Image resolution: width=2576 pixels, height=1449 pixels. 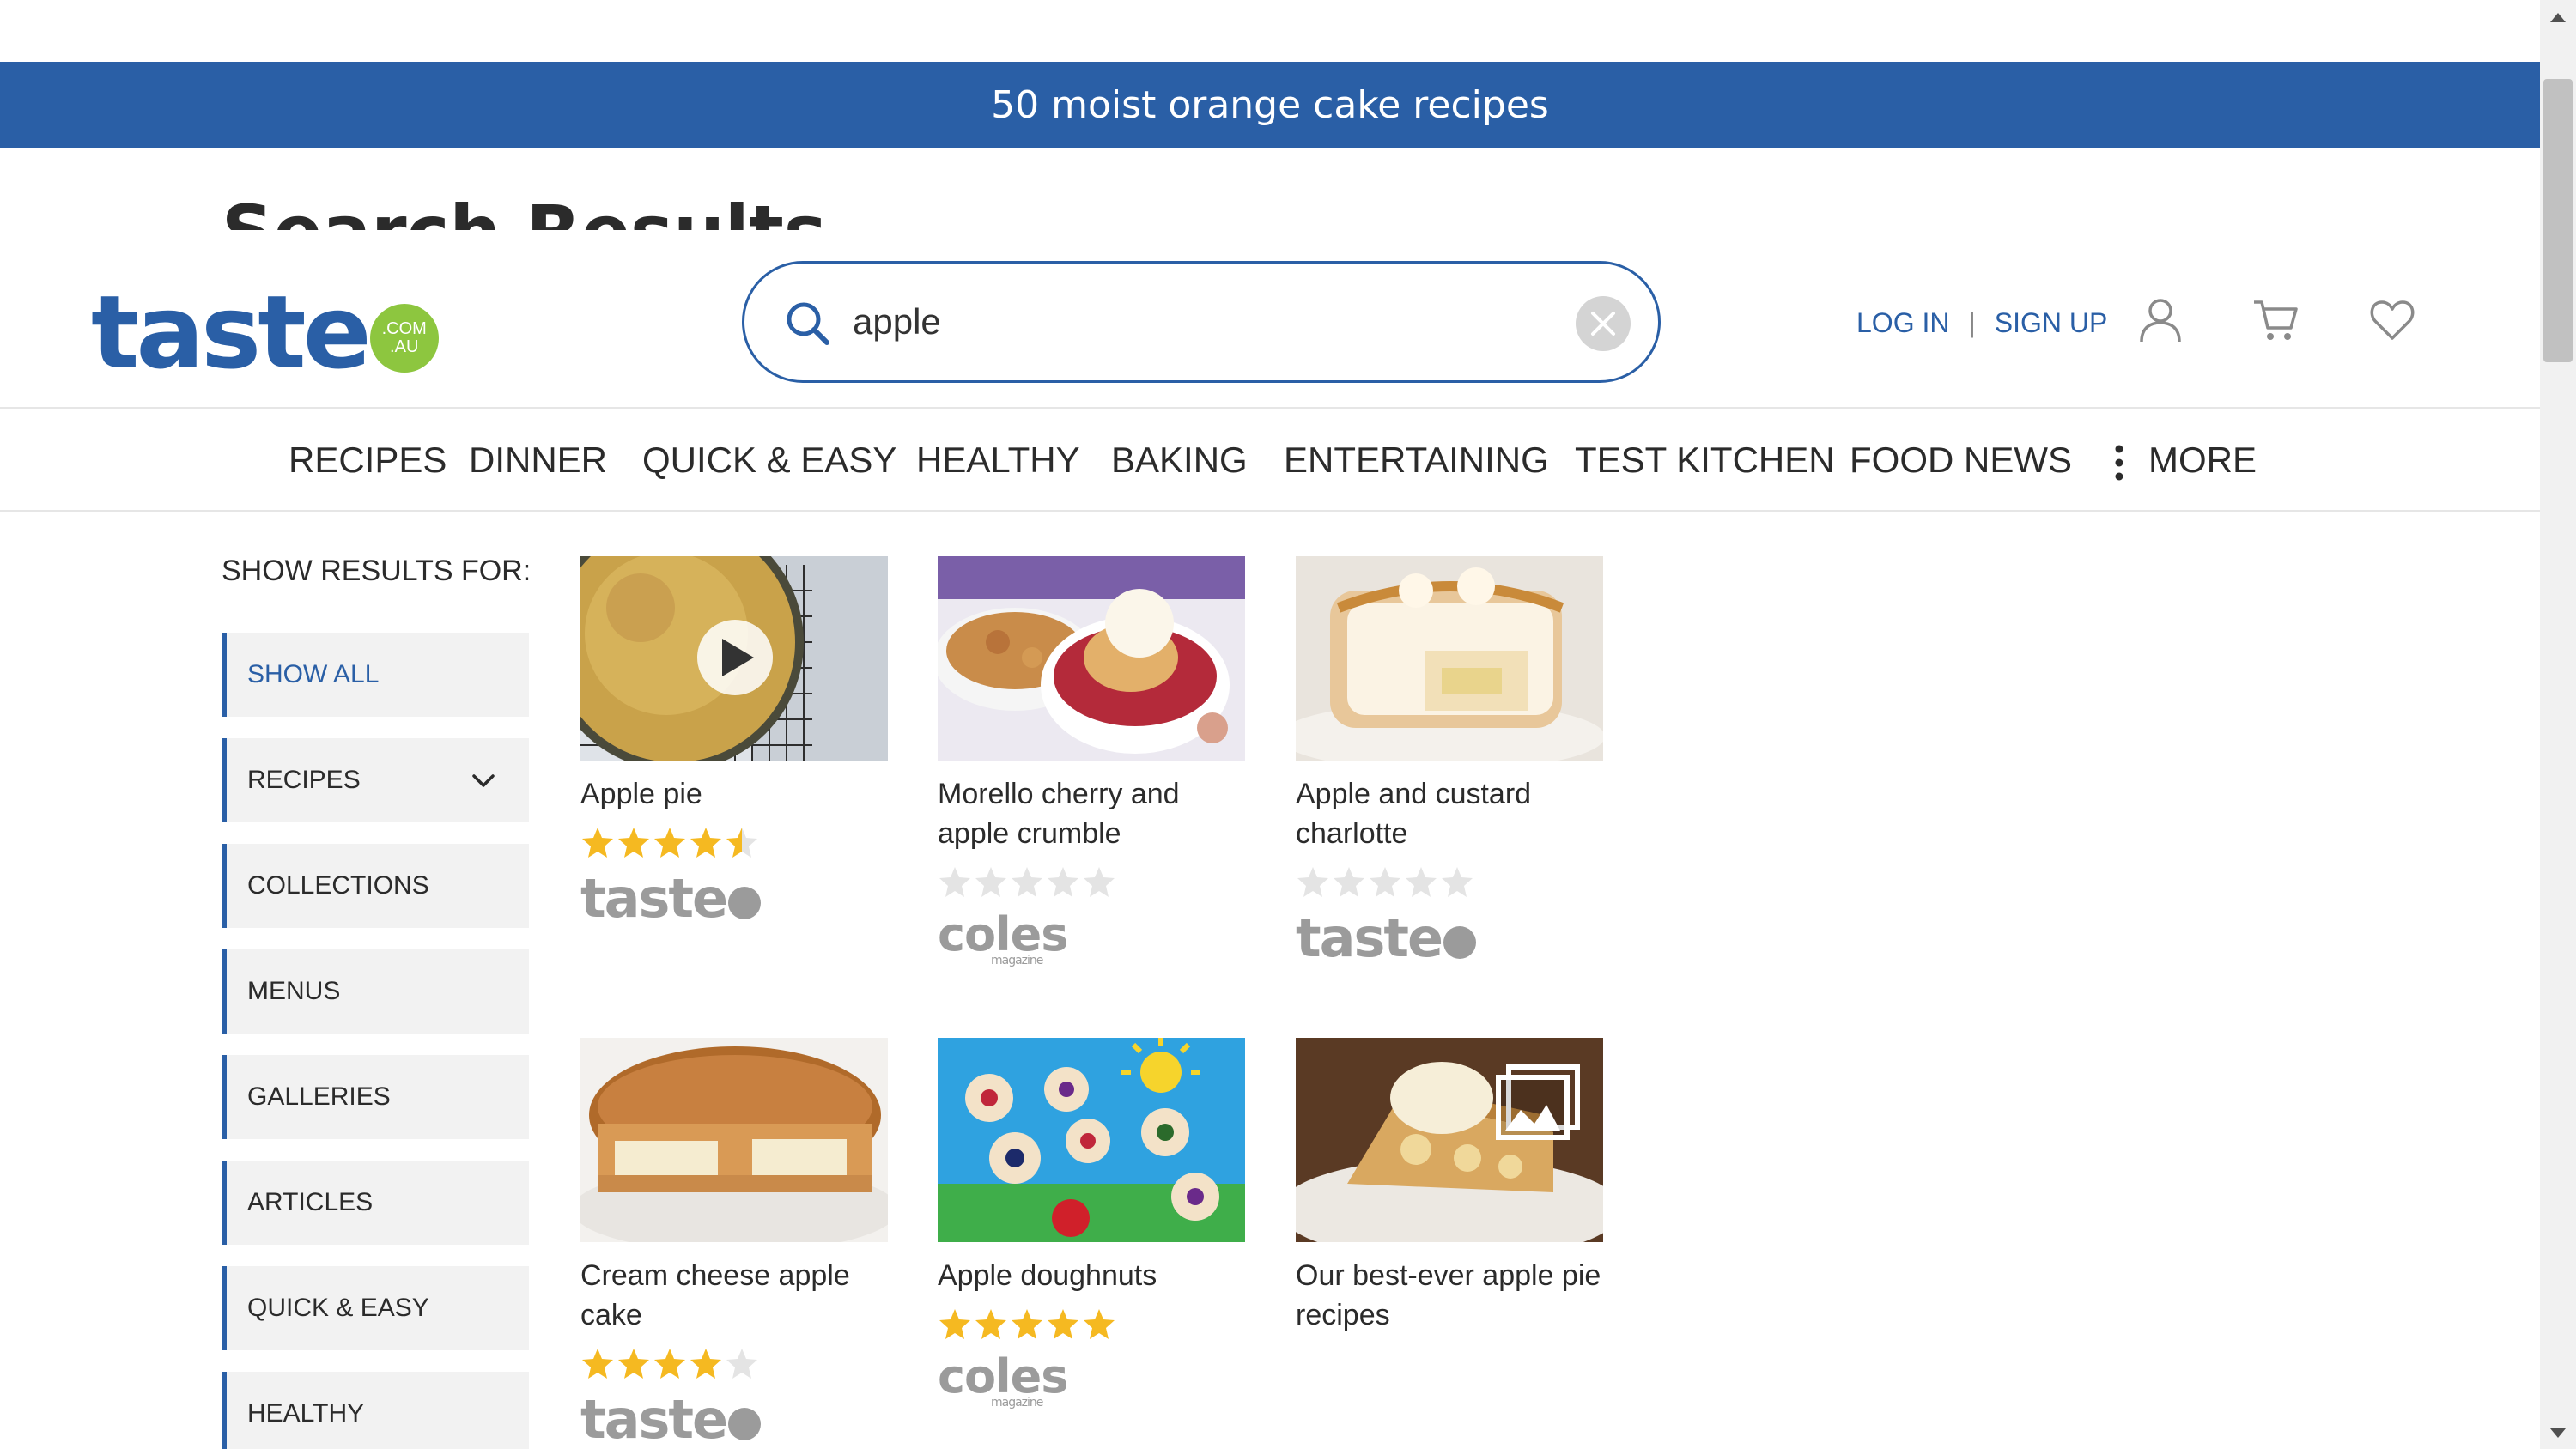 What do you see at coordinates (483, 780) in the screenshot?
I see `chevron-down-icon` at bounding box center [483, 780].